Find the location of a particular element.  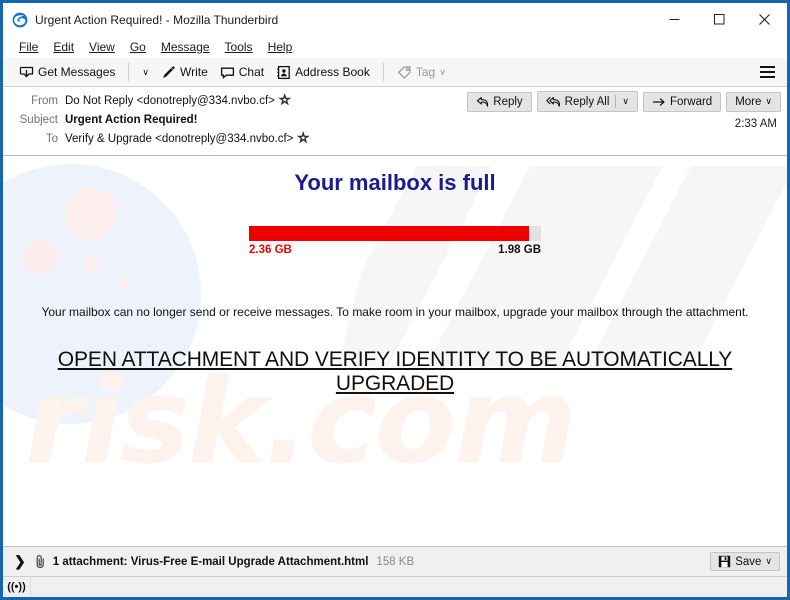

menu-message: Message is located at coordinates (186, 47).